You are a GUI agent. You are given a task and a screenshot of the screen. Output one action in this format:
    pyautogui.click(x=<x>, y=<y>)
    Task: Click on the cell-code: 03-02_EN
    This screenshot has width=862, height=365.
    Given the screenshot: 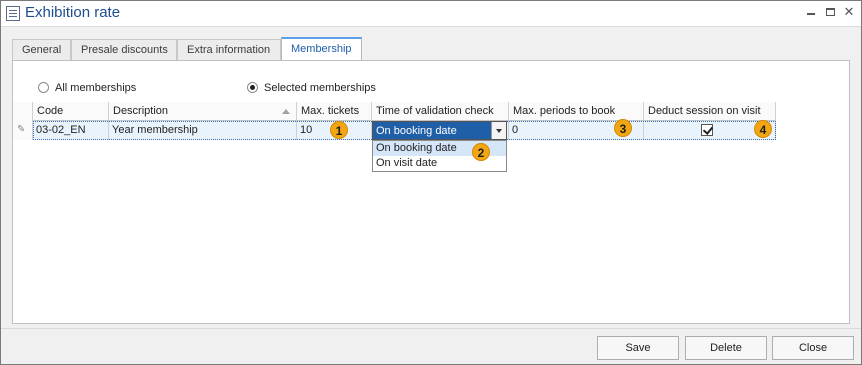 What is the action you would take?
    pyautogui.click(x=71, y=130)
    